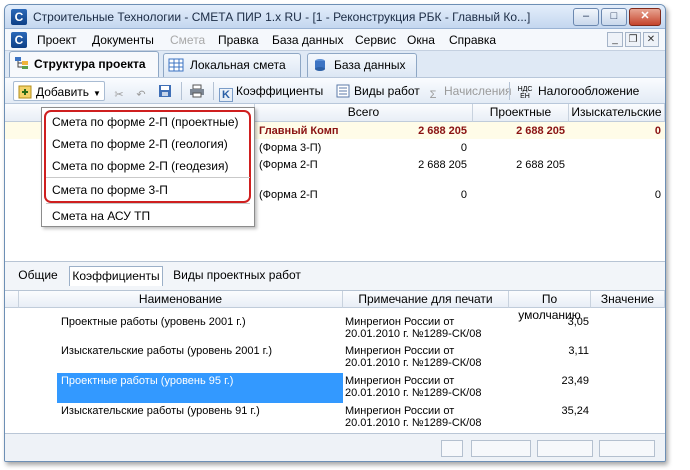 The width and height of the screenshot is (690, 470). Describe the element at coordinates (21, 63) in the screenshot. I see `tree-icon` at that location.